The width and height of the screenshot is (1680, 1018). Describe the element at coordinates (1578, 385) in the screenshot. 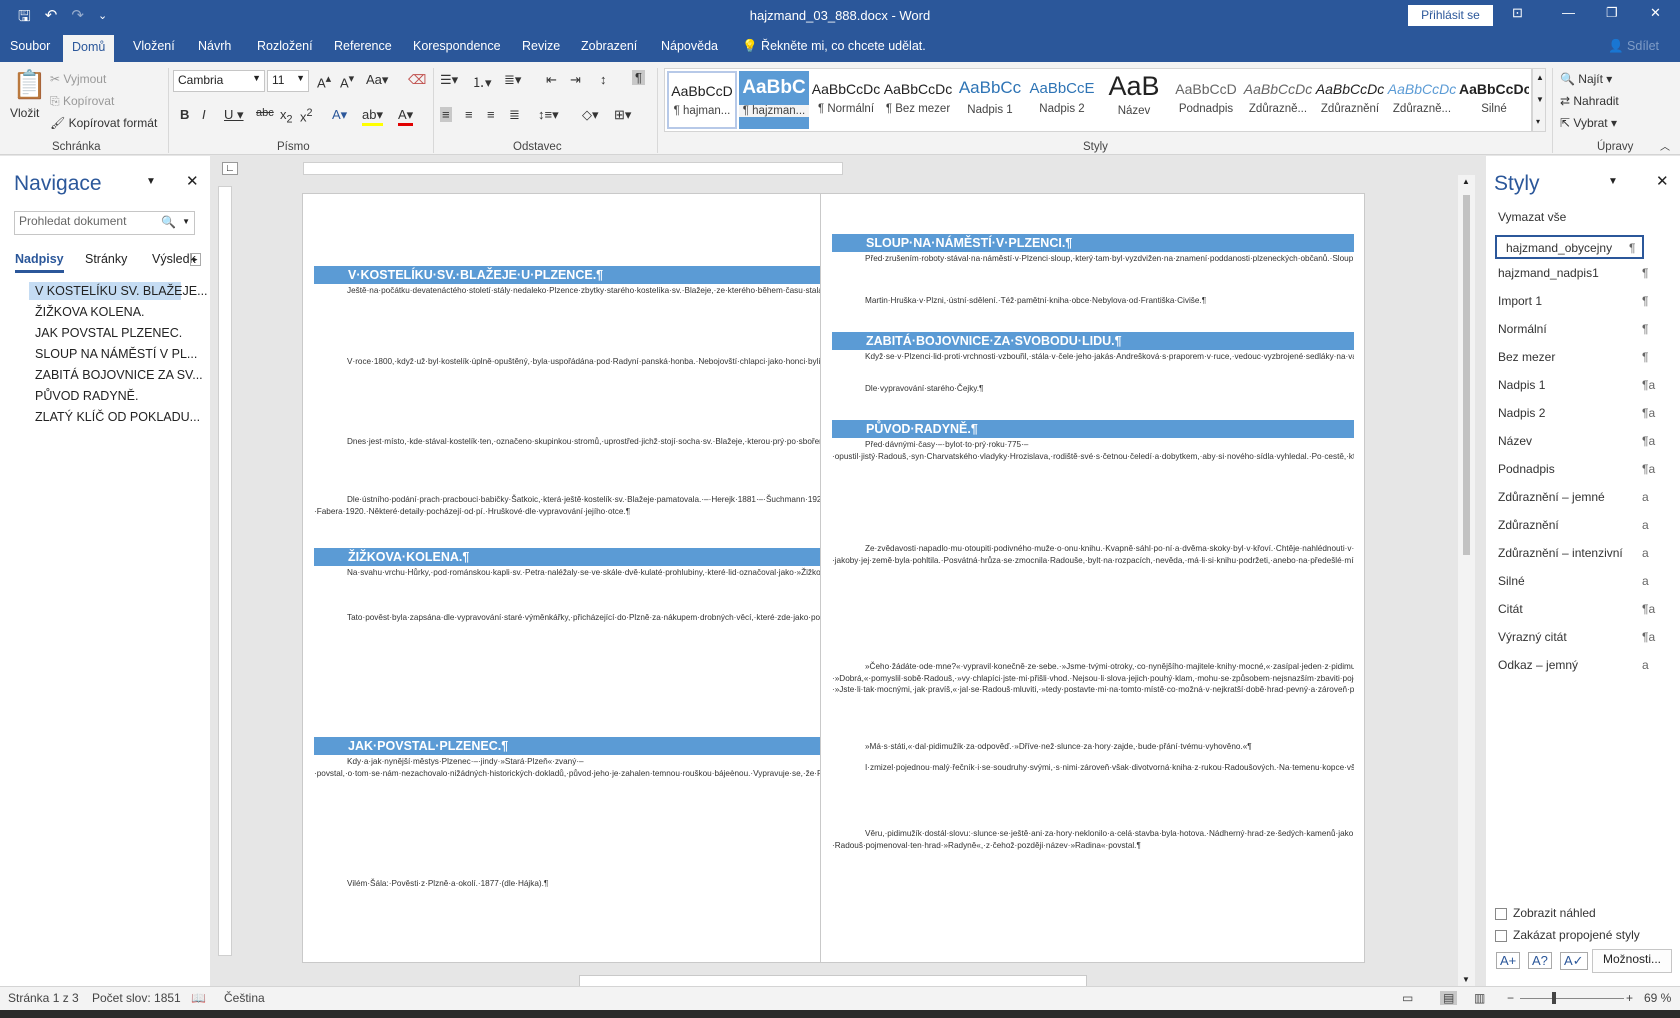

I see `style-item: Nadpis 1 ¶a` at that location.